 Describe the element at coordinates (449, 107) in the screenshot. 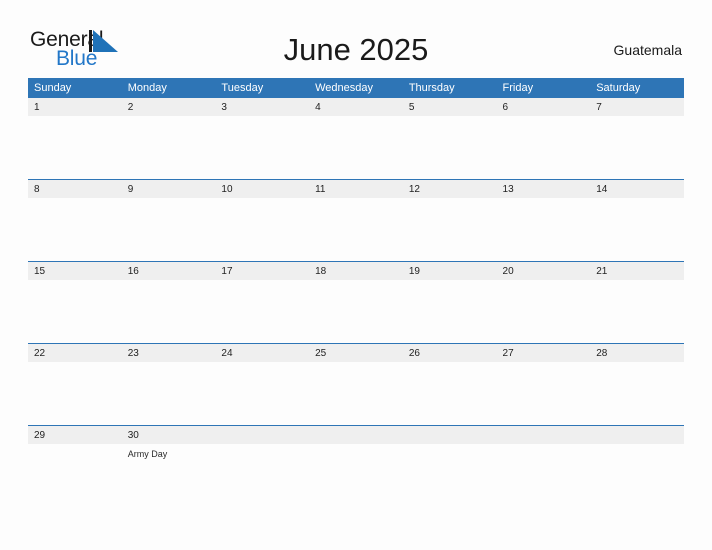

I see `day-number: 5` at that location.